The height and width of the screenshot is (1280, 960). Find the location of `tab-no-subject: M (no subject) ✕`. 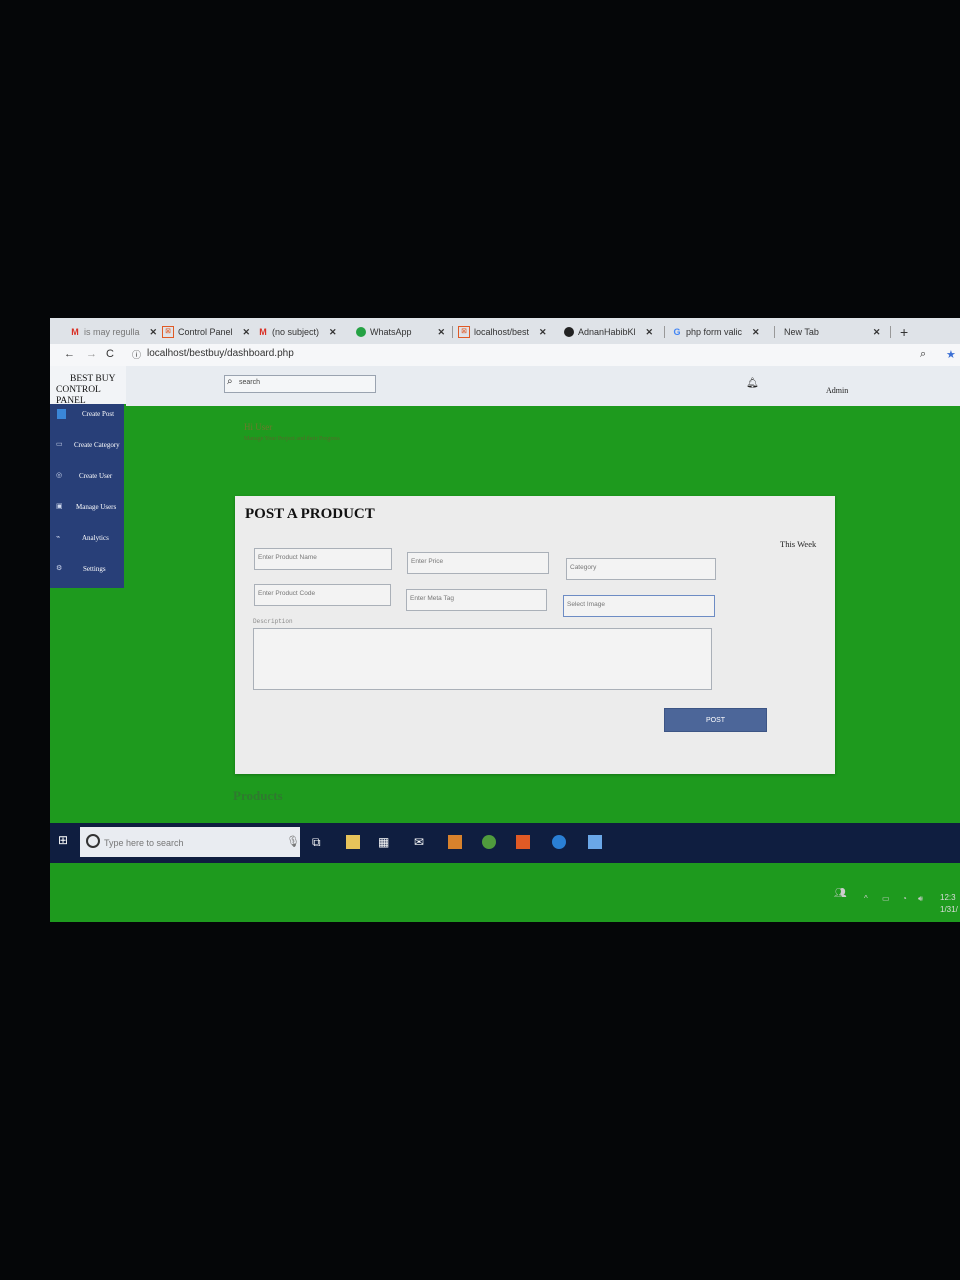

tab-no-subject: M (no subject) ✕ is located at coordinates (297, 332).